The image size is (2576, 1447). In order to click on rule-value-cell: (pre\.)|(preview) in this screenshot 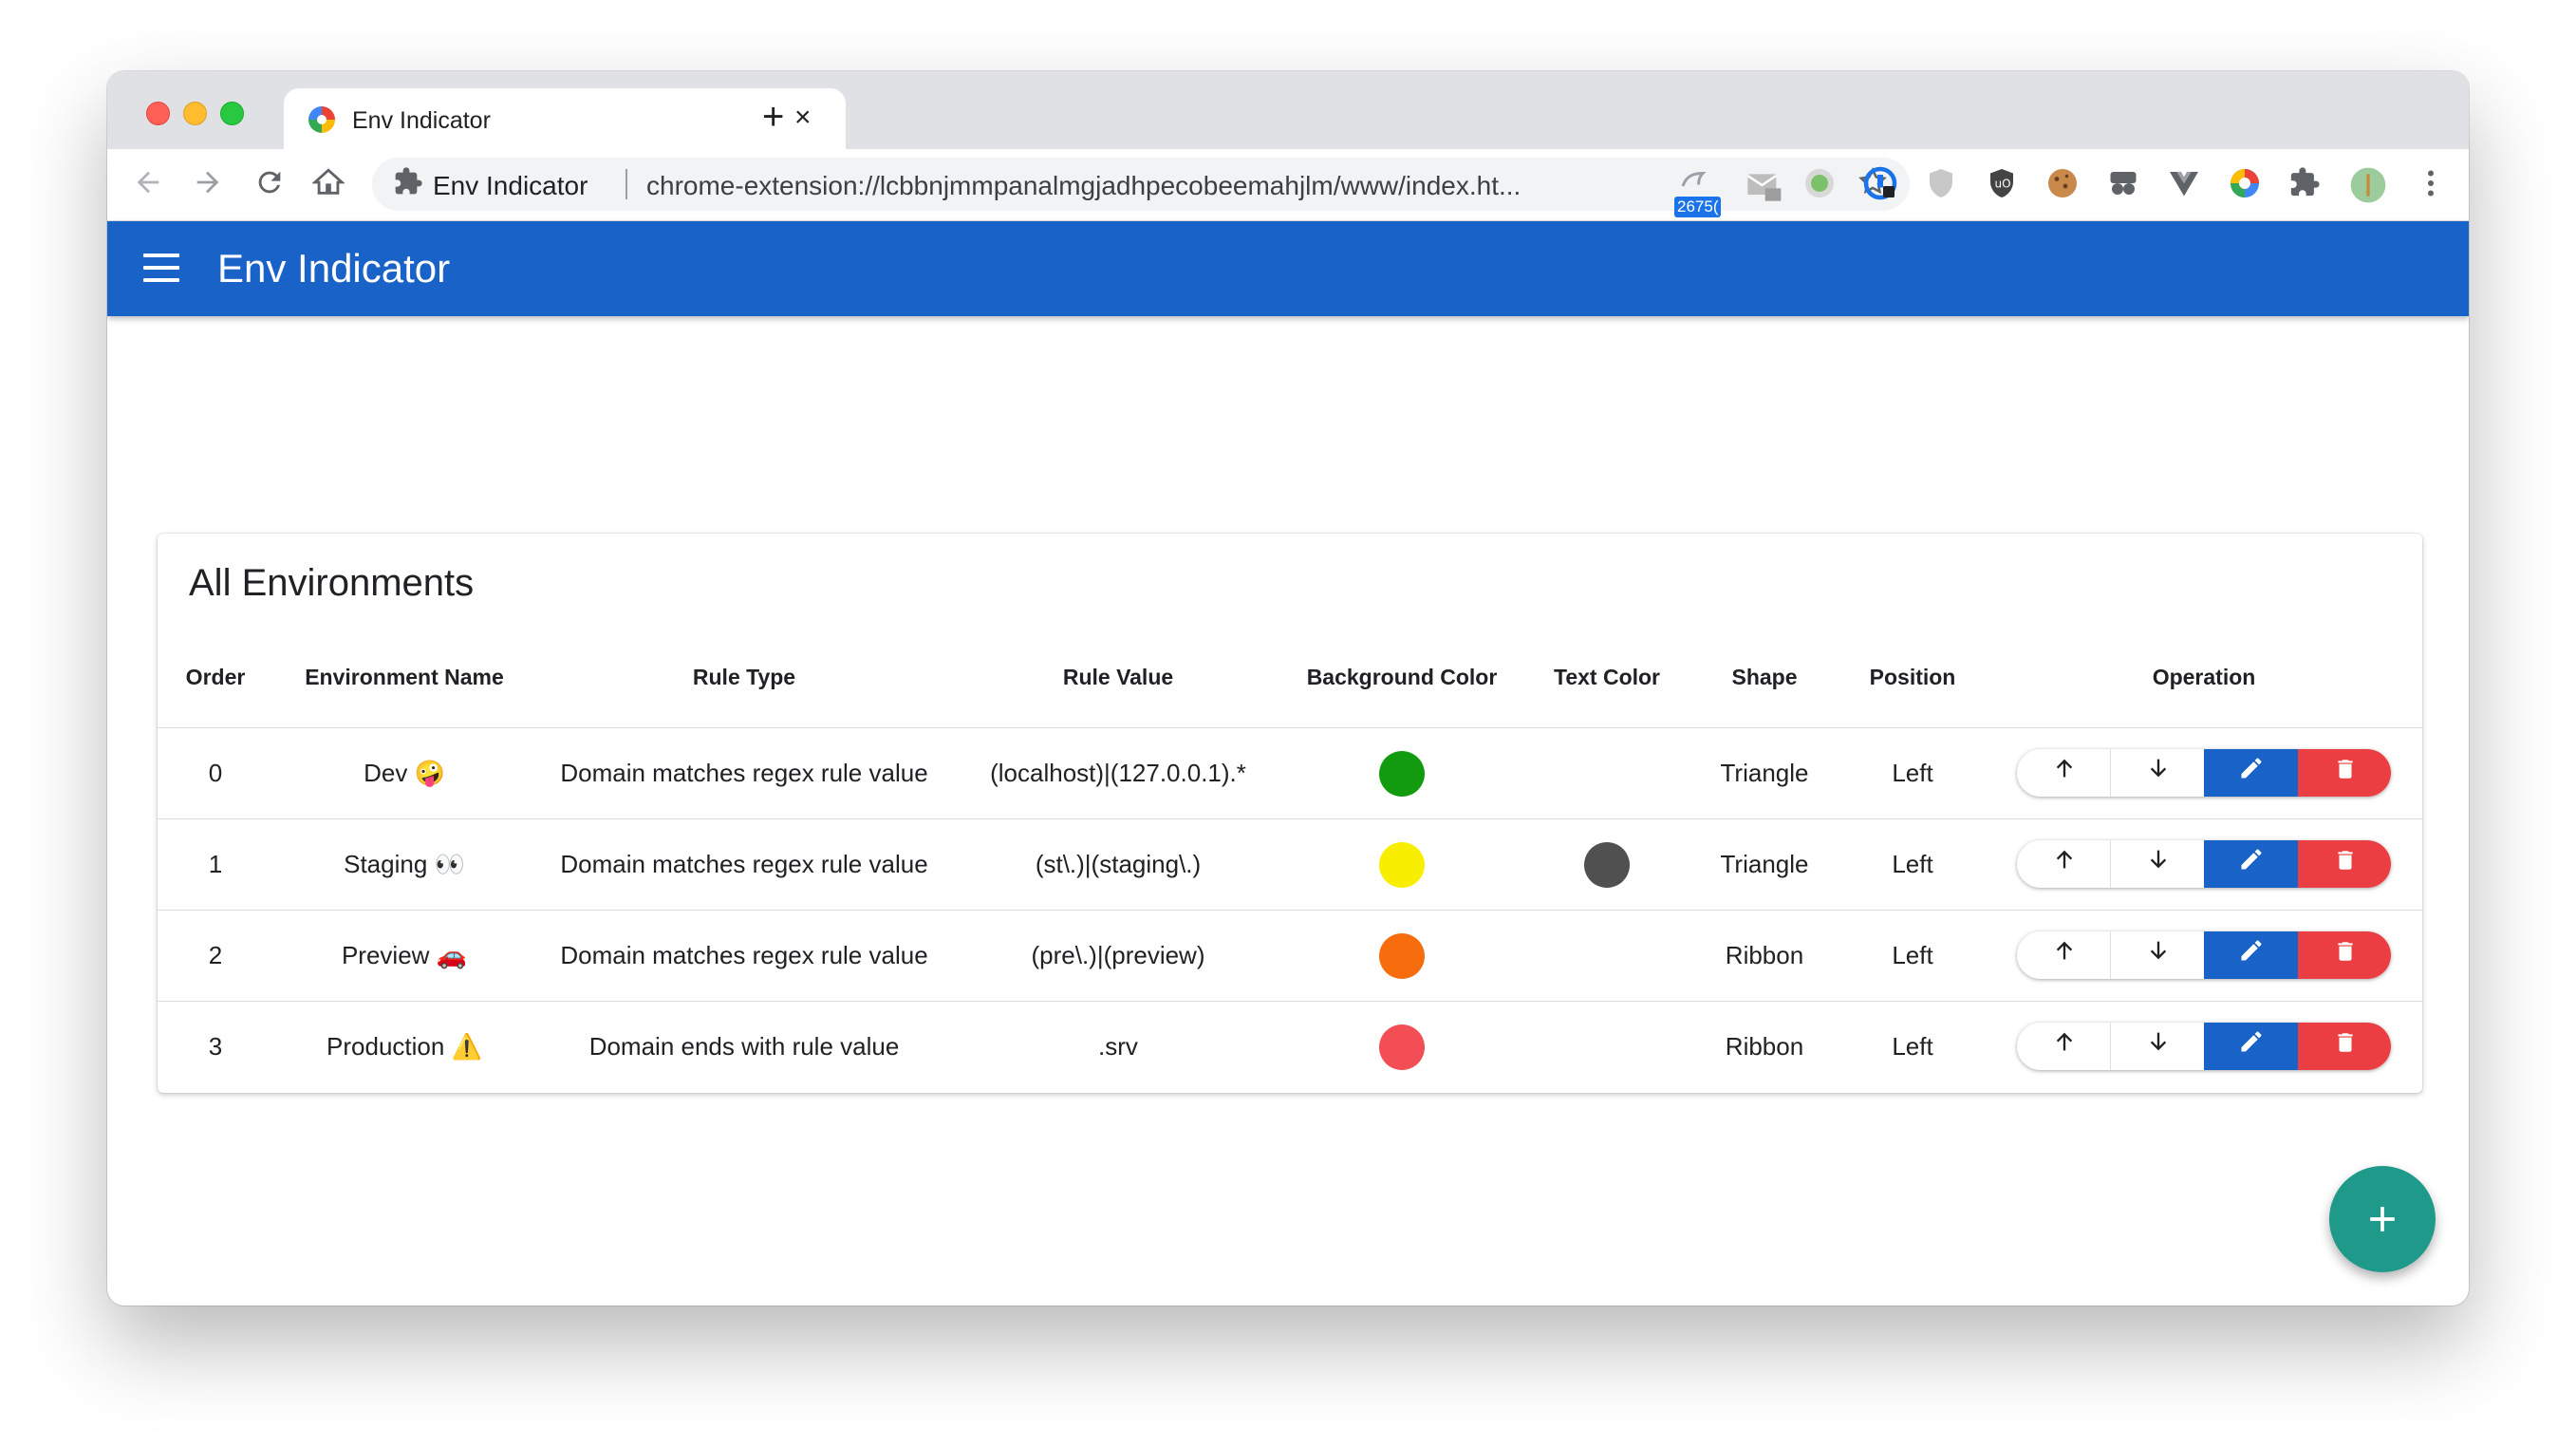, I will do `click(1118, 955)`.